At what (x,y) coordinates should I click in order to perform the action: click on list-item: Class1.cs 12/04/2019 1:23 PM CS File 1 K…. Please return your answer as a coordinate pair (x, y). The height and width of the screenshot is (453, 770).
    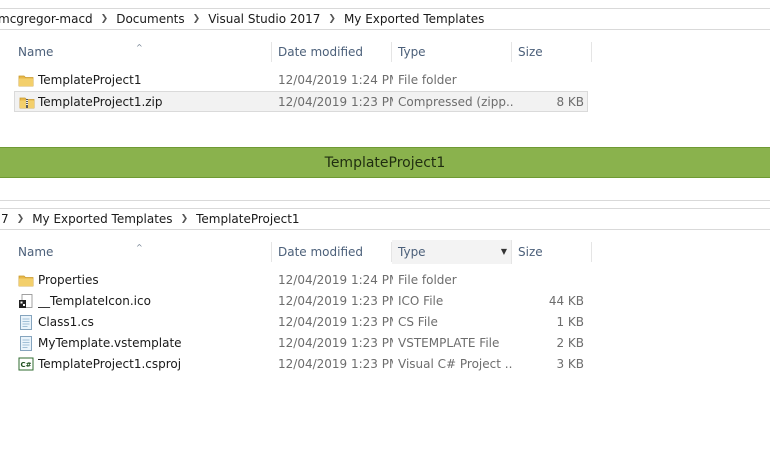
    Looking at the image, I should click on (301, 322).